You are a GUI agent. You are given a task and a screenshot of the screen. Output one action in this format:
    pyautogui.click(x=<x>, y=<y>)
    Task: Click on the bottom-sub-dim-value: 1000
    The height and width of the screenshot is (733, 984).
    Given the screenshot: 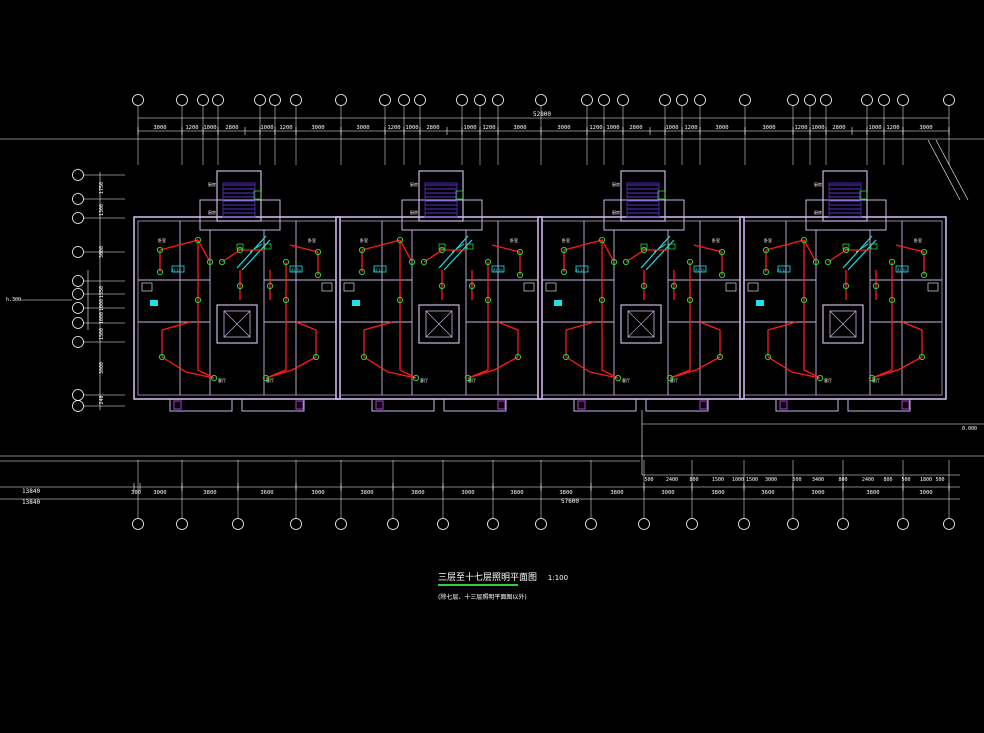 What is the action you would take?
    pyautogui.click(x=738, y=480)
    